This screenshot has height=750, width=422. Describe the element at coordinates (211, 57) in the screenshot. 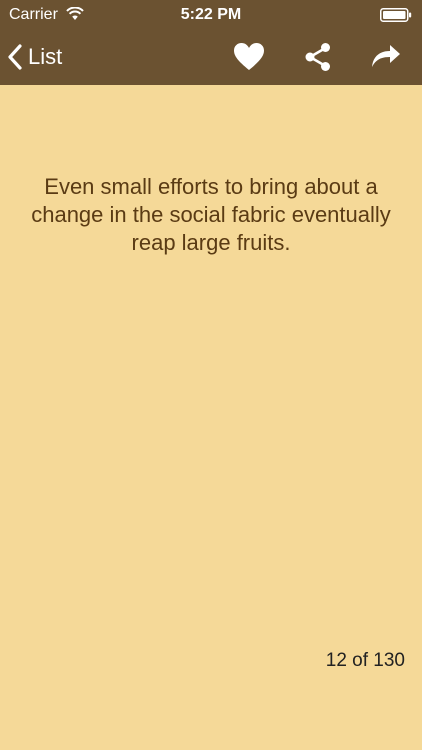

I see `navigation-bar: List` at that location.